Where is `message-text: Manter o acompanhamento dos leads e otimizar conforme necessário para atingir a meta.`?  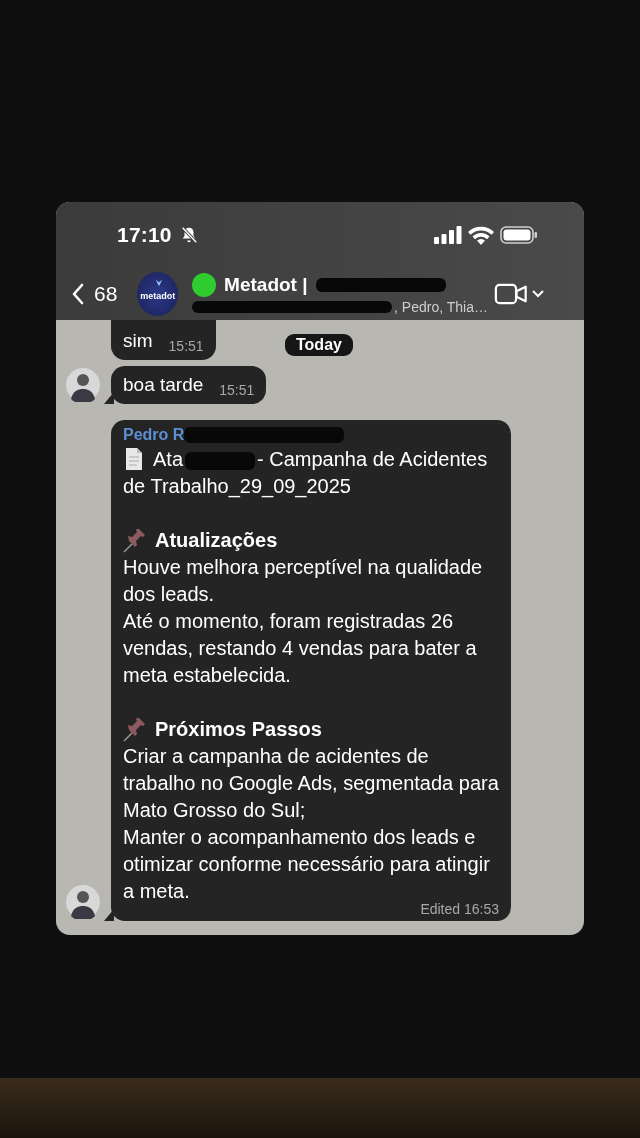
message-text: Manter o acompanhamento dos leads e otimizar conforme necessário para atingir a meta. is located at coordinates (307, 864).